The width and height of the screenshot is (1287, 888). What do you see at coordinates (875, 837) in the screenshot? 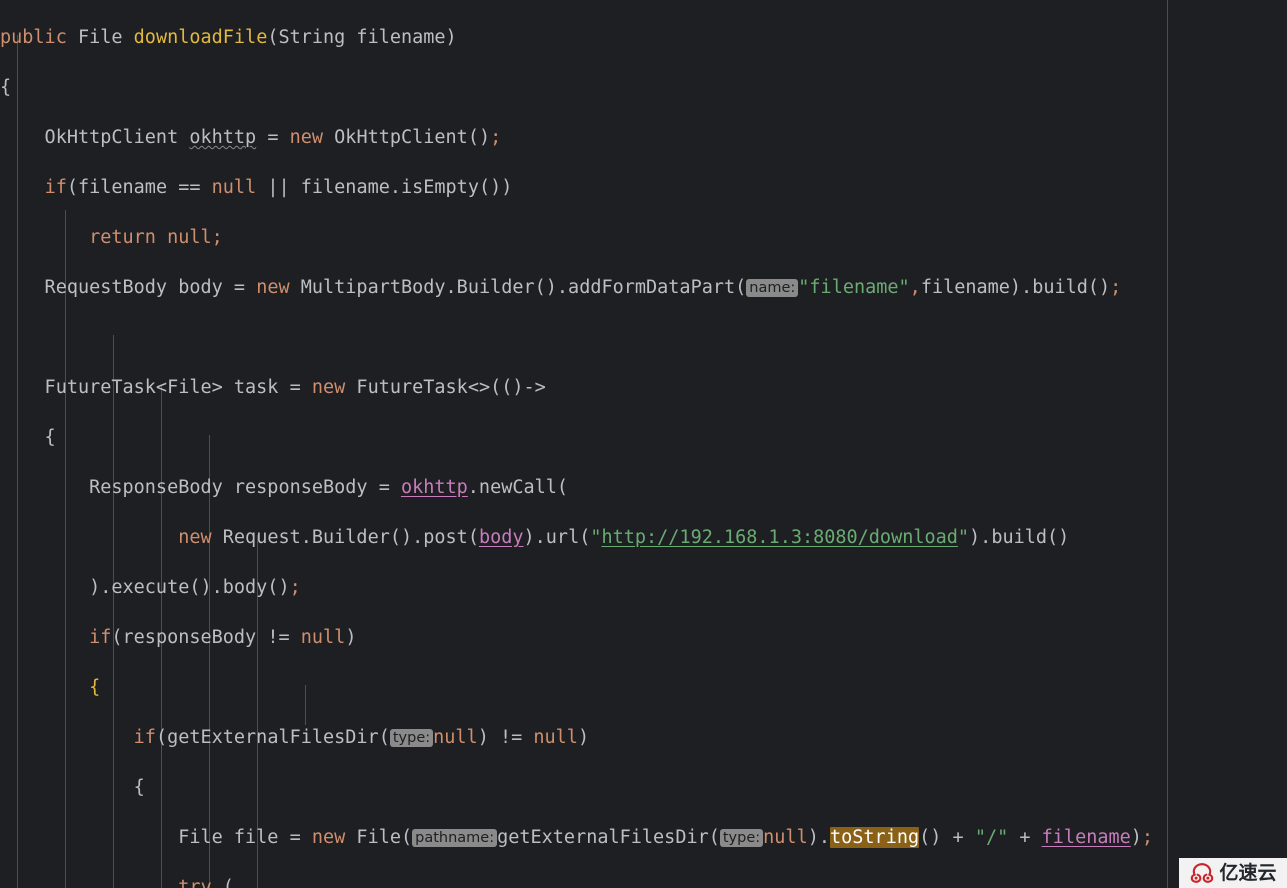
I see `usage-highlight-tostring: toString` at bounding box center [875, 837].